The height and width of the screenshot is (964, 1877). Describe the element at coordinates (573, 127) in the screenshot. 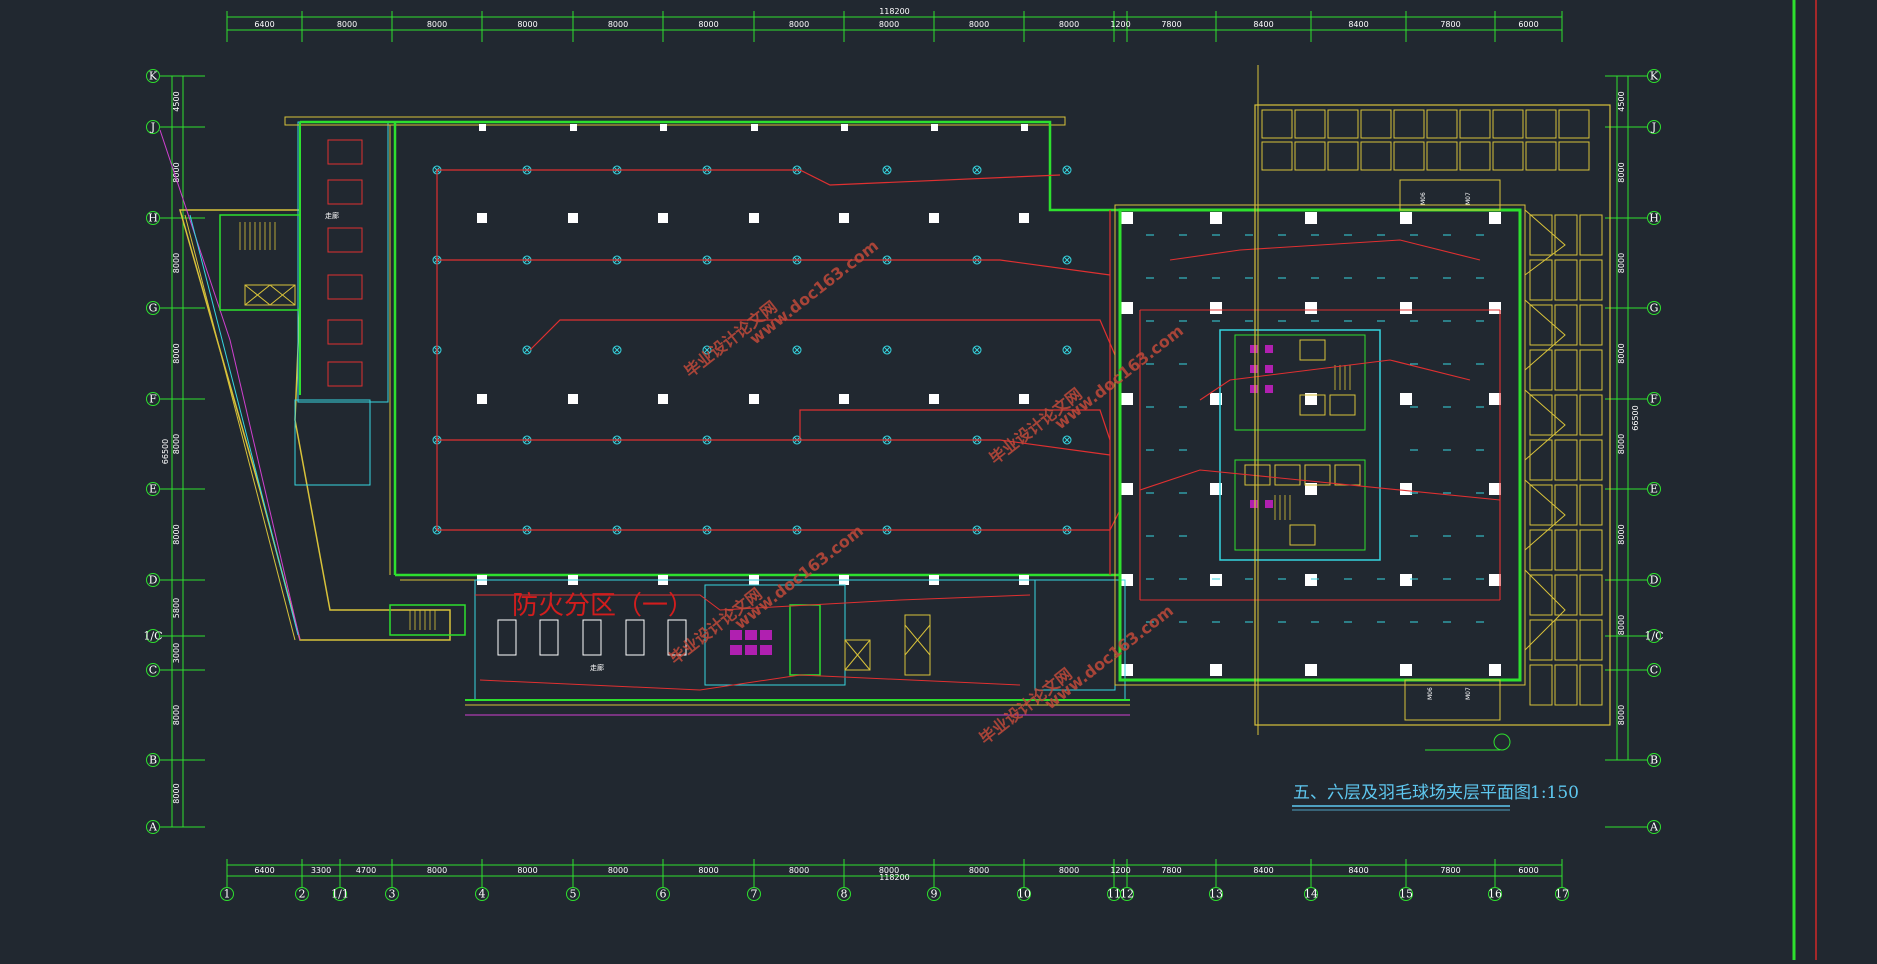

I see `column-5-J` at that location.